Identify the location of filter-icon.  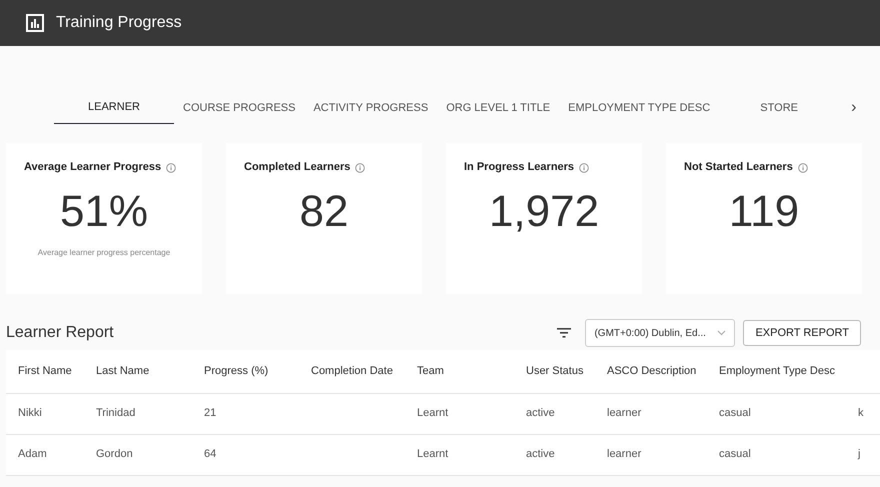
(564, 333).